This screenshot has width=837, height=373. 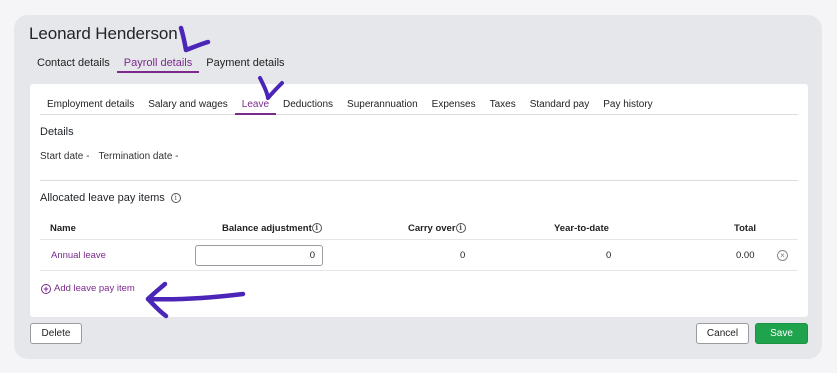 What do you see at coordinates (782, 255) in the screenshot?
I see `remove-circle-icon: ×` at bounding box center [782, 255].